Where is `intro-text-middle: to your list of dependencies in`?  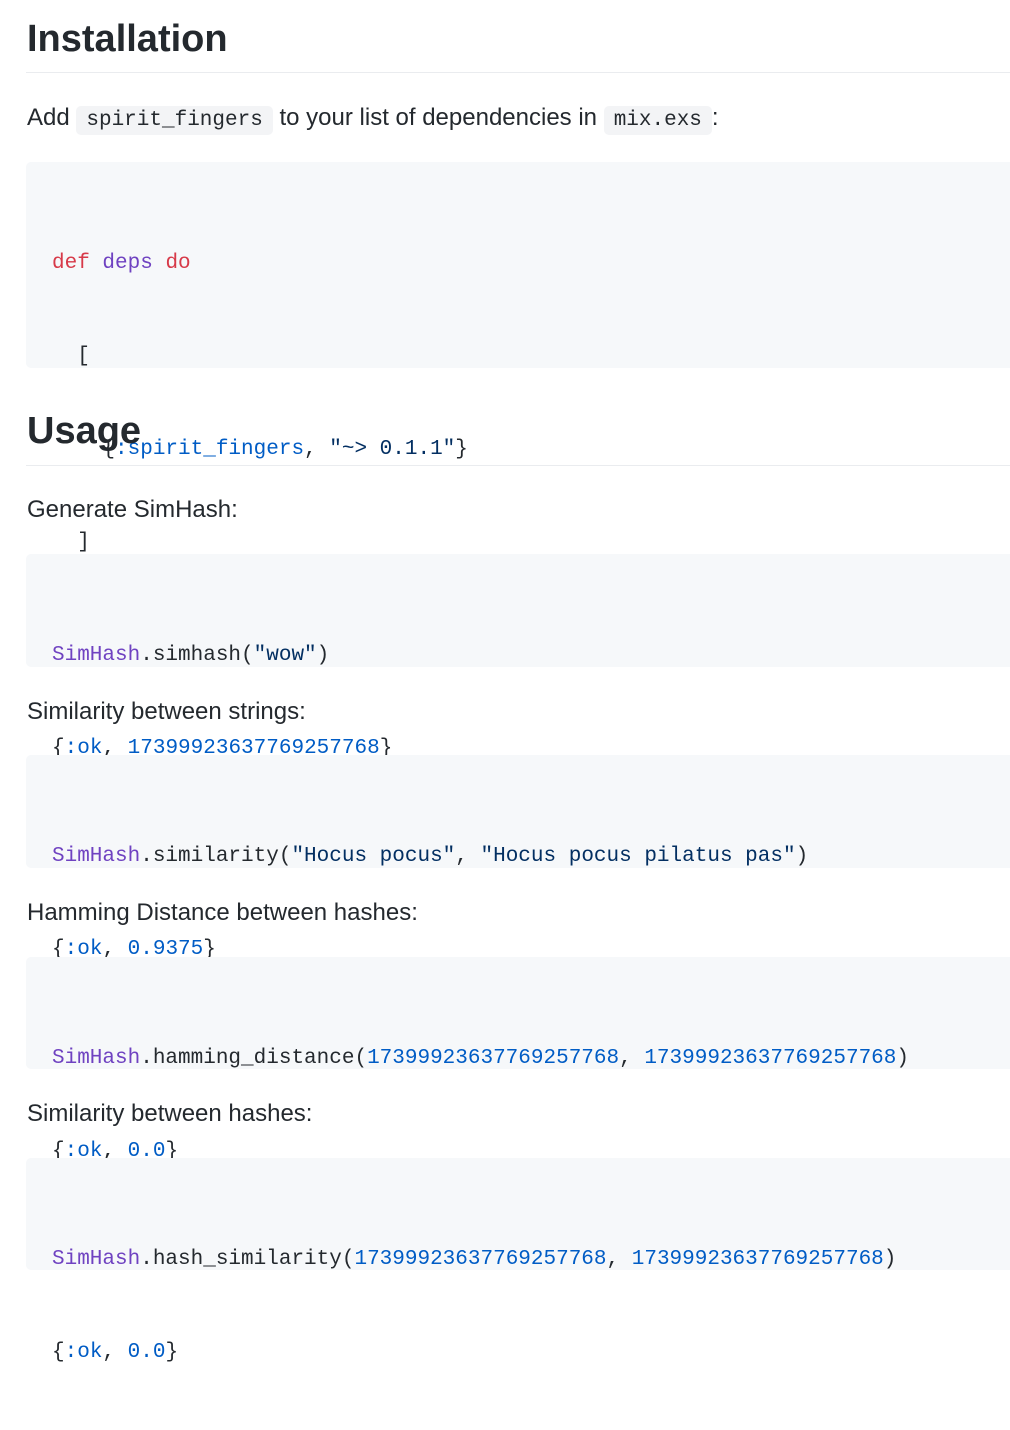 intro-text-middle: to your list of dependencies in is located at coordinates (438, 117).